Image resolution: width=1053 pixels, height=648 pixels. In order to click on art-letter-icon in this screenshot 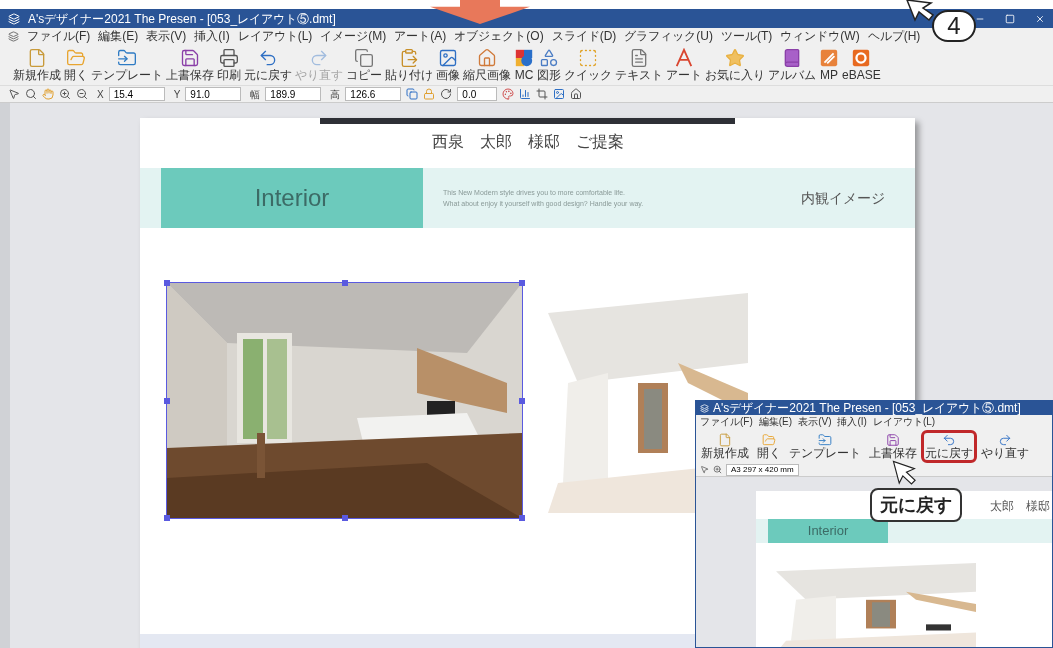, I will do `click(684, 58)`.